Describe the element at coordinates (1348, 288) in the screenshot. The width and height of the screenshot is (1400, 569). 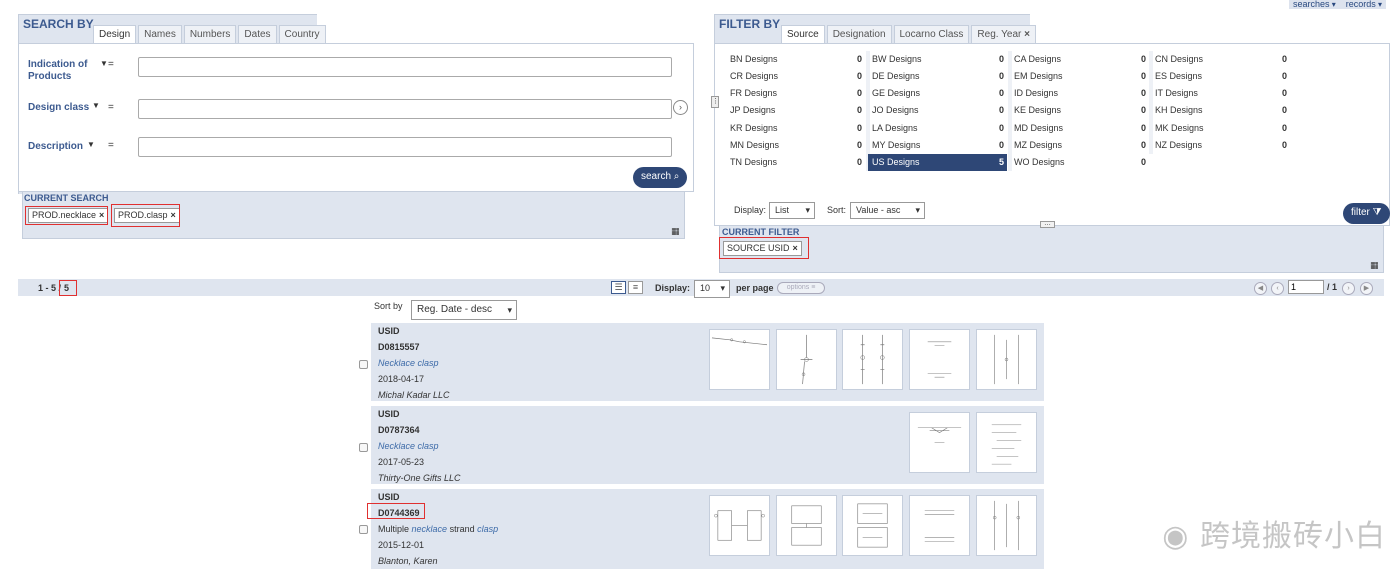
I see `next-page-icon: ›` at that location.